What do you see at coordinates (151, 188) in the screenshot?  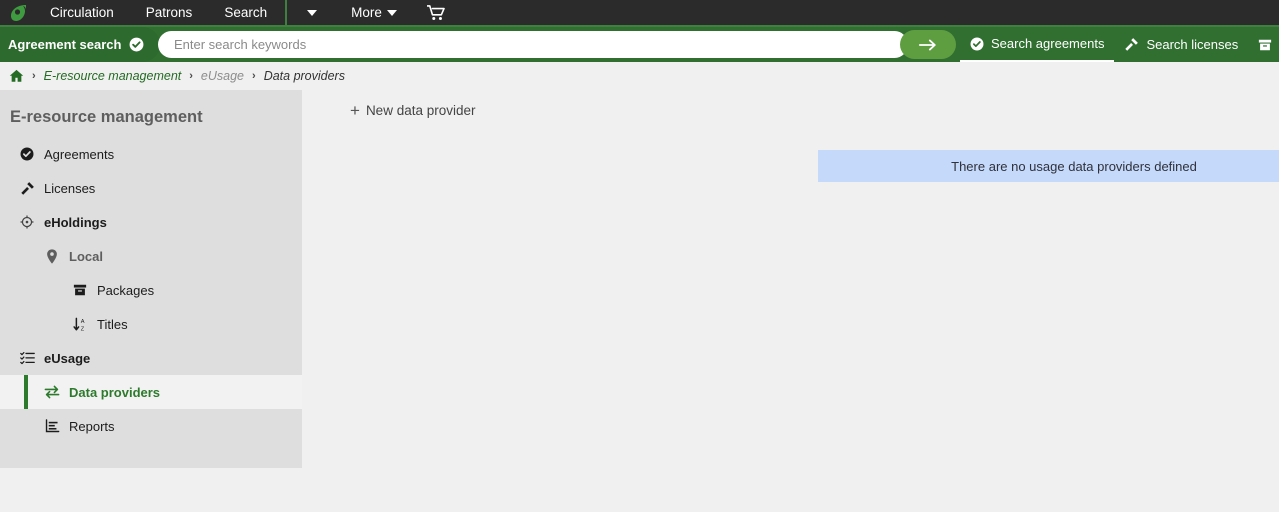 I see `sidebar-item-licenses: Licenses` at bounding box center [151, 188].